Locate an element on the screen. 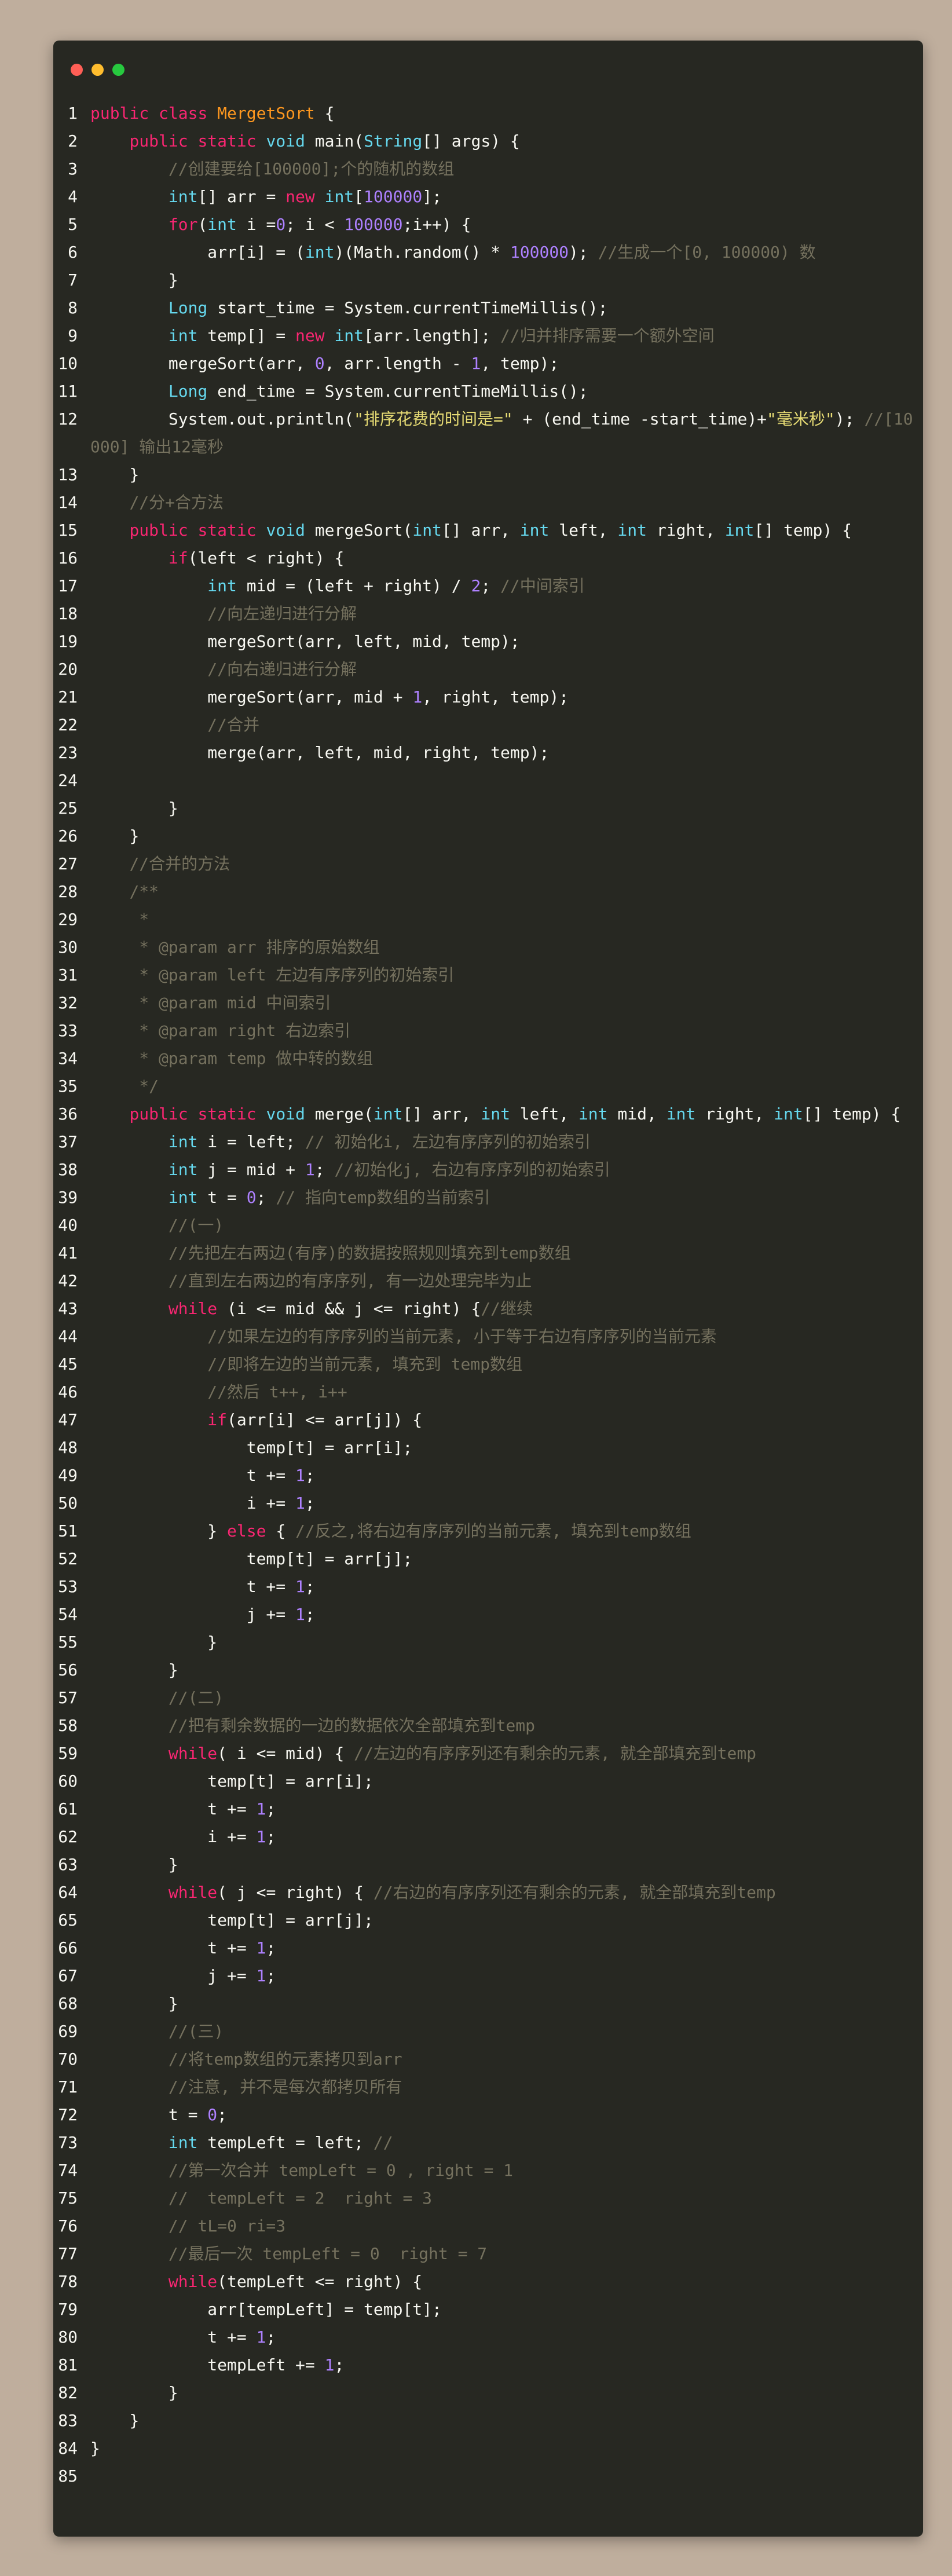 The image size is (952, 2576). line-number: 25 is located at coordinates (68, 808).